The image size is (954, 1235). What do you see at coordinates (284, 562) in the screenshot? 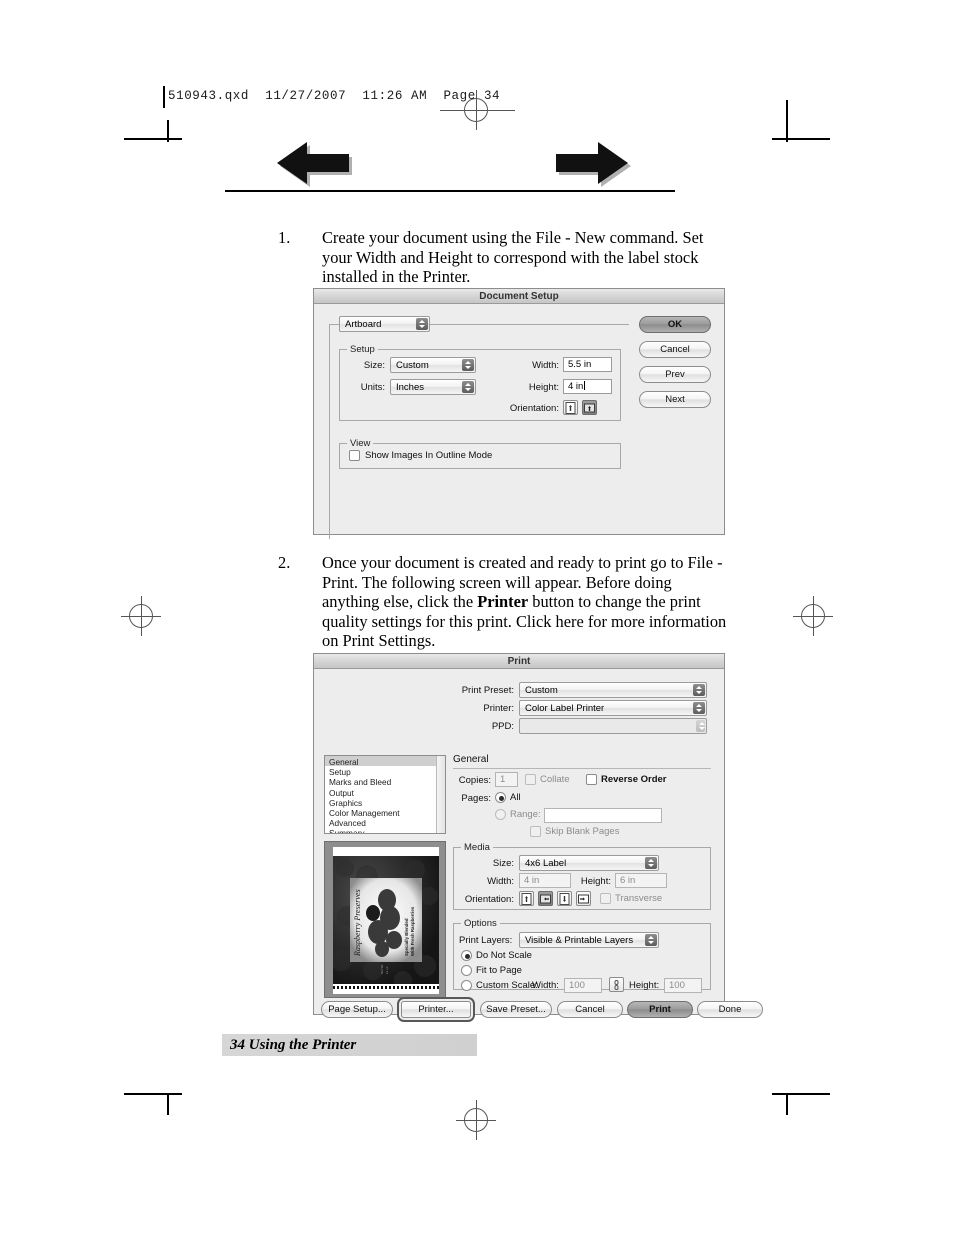
I see `step-2-number: 2.` at bounding box center [284, 562].